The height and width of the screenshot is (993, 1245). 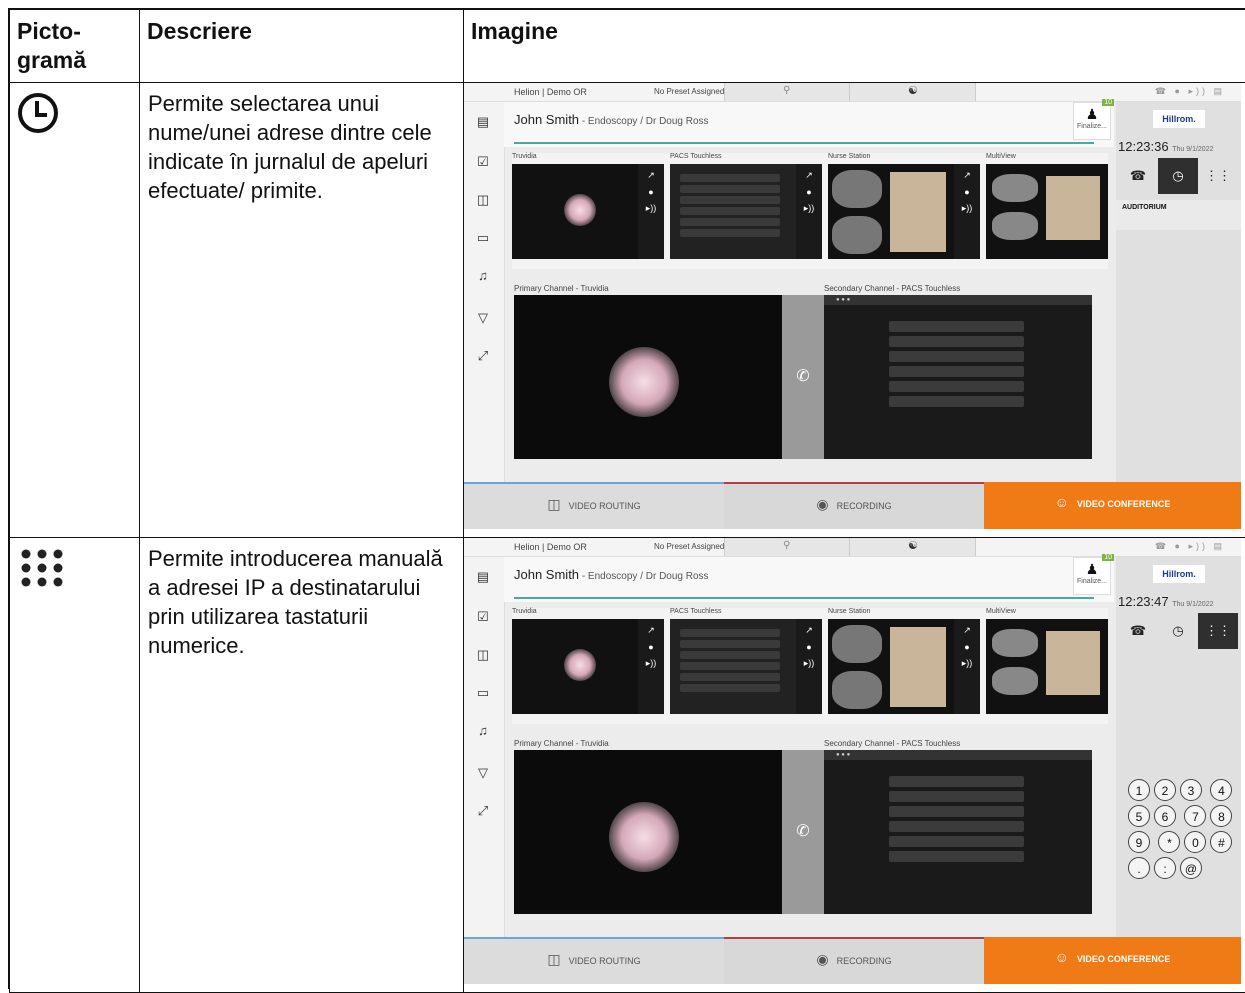 I want to click on patient-detail: - Endoscopy / Dr Doug Ross, so click(x=644, y=576).